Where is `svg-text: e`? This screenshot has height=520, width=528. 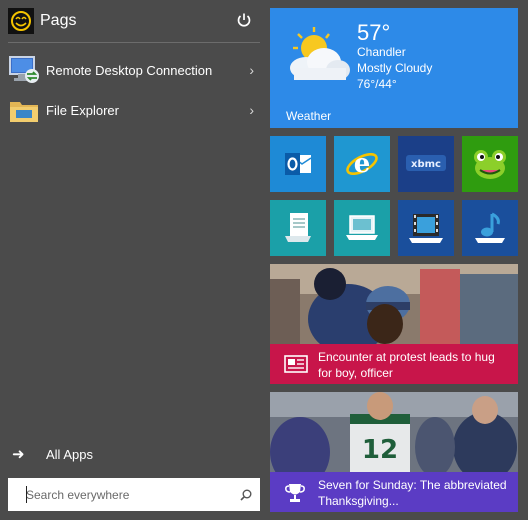 svg-text: e is located at coordinates (362, 164).